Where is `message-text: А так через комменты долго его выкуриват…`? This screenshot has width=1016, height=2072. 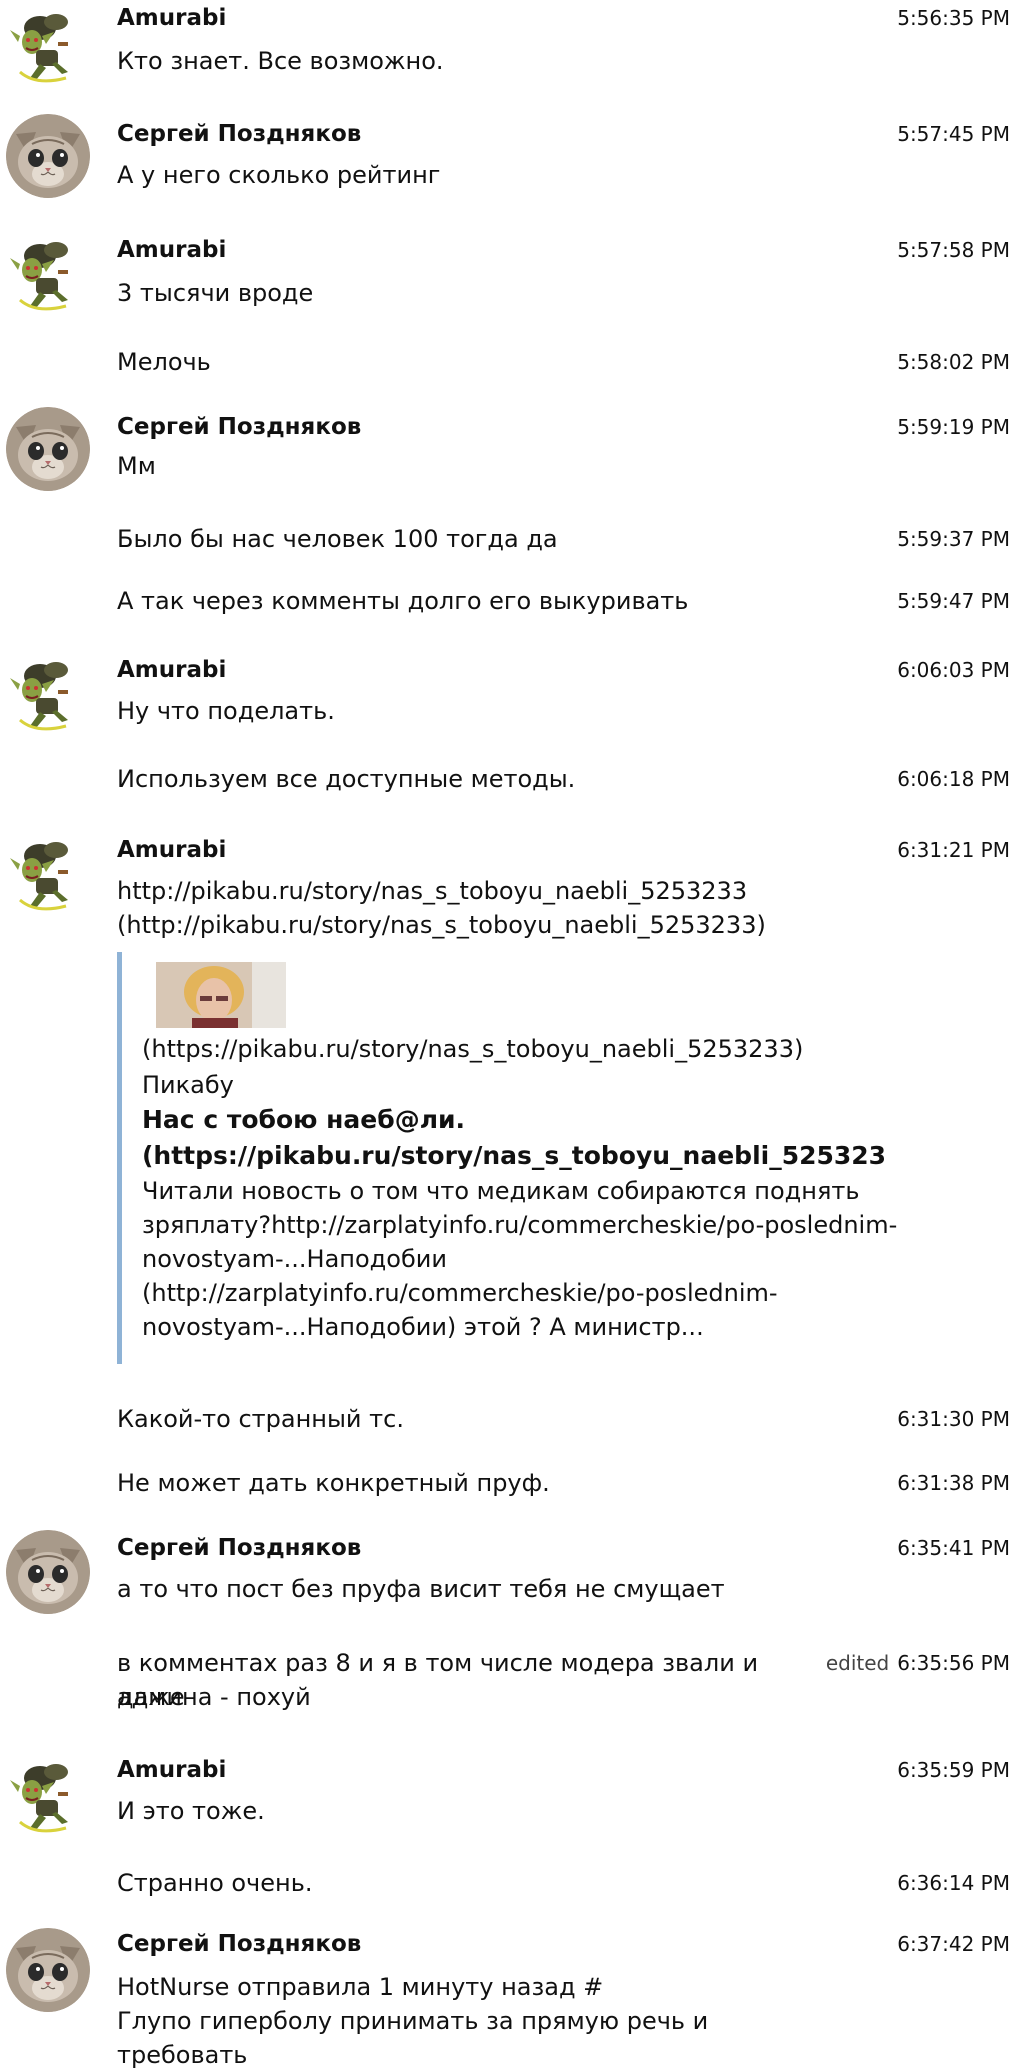 message-text: А так через комменты долго его выкуриват… is located at coordinates (403, 601).